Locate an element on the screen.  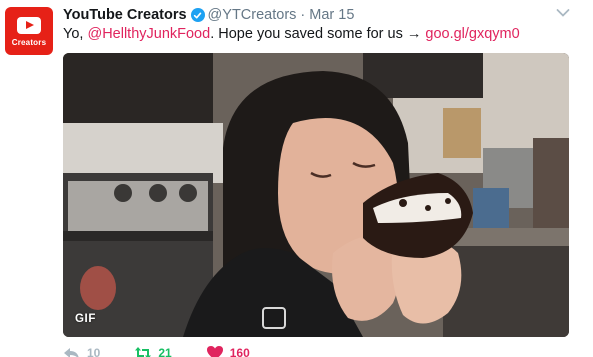
reply-button: 10 is located at coordinates (81, 351).